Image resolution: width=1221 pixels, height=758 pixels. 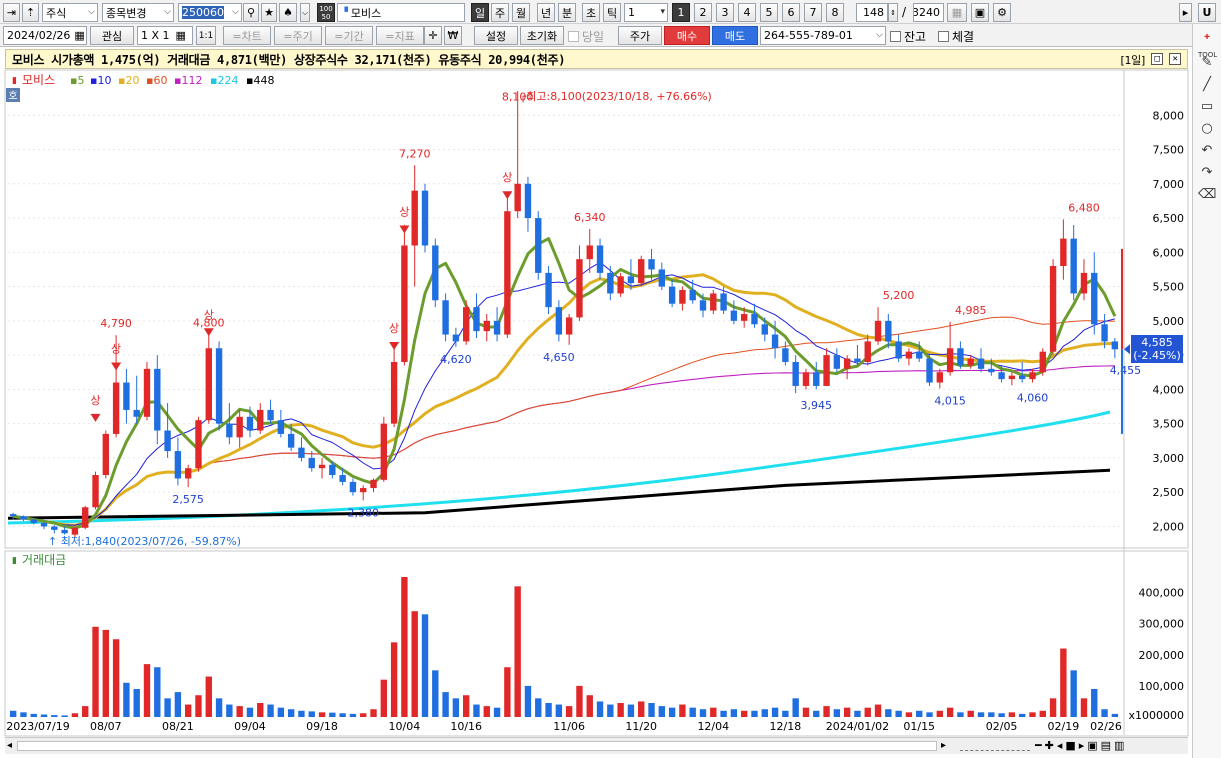 What do you see at coordinates (956, 36) in the screenshot?
I see `fill-checkbox: 체결` at bounding box center [956, 36].